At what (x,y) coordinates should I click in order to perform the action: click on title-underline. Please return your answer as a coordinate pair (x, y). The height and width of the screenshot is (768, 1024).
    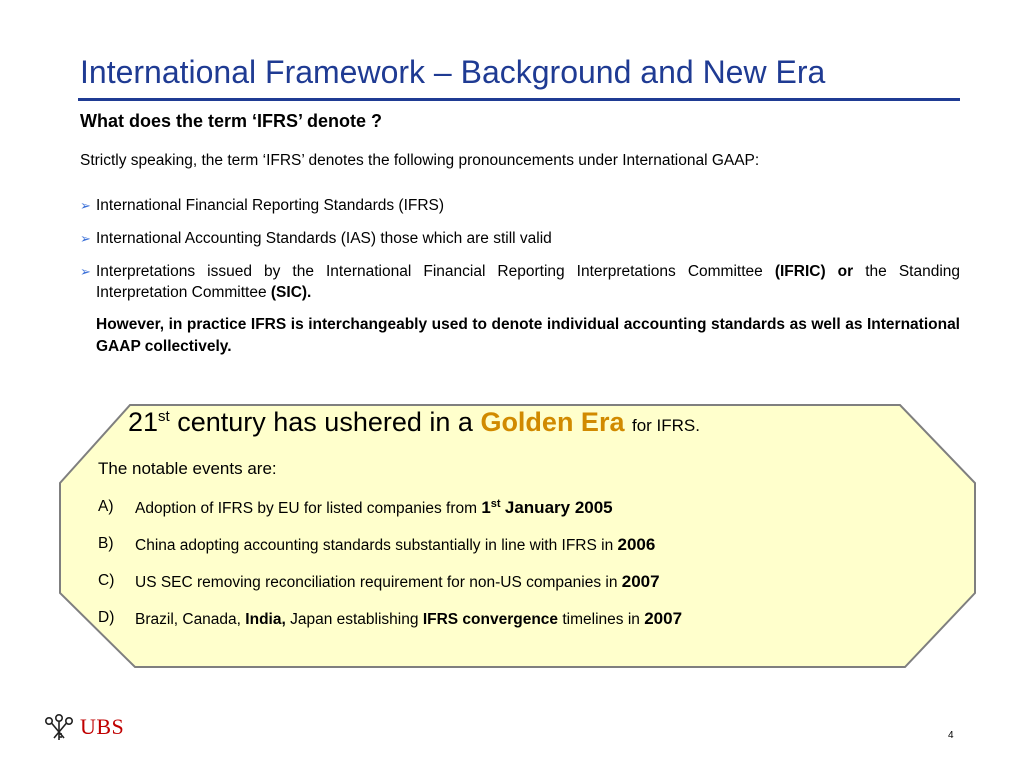
    Looking at the image, I should click on (519, 99).